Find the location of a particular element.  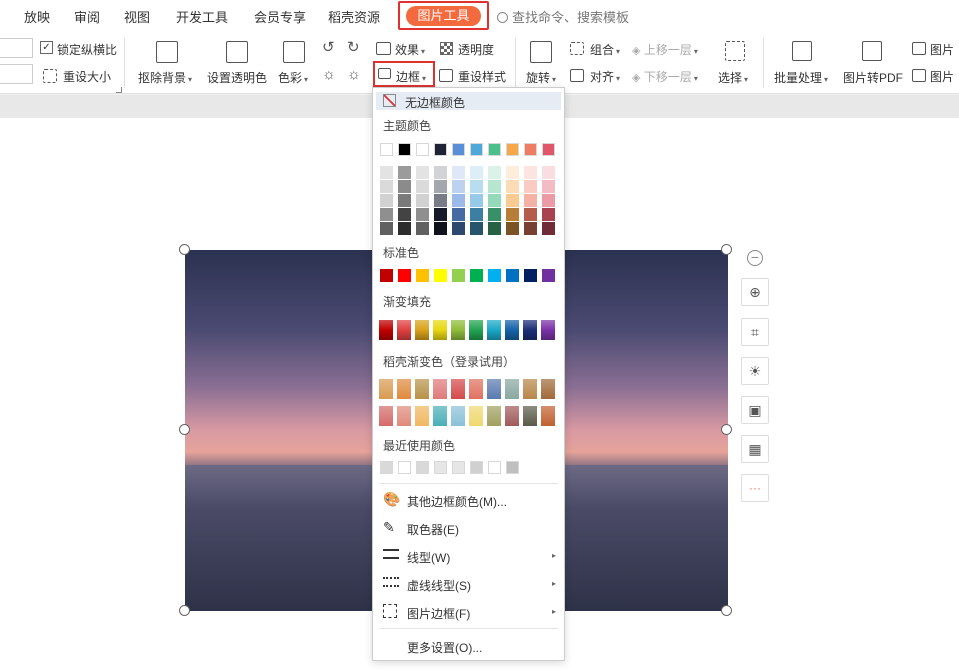

picture-b-button: 图片 is located at coordinates (942, 76).